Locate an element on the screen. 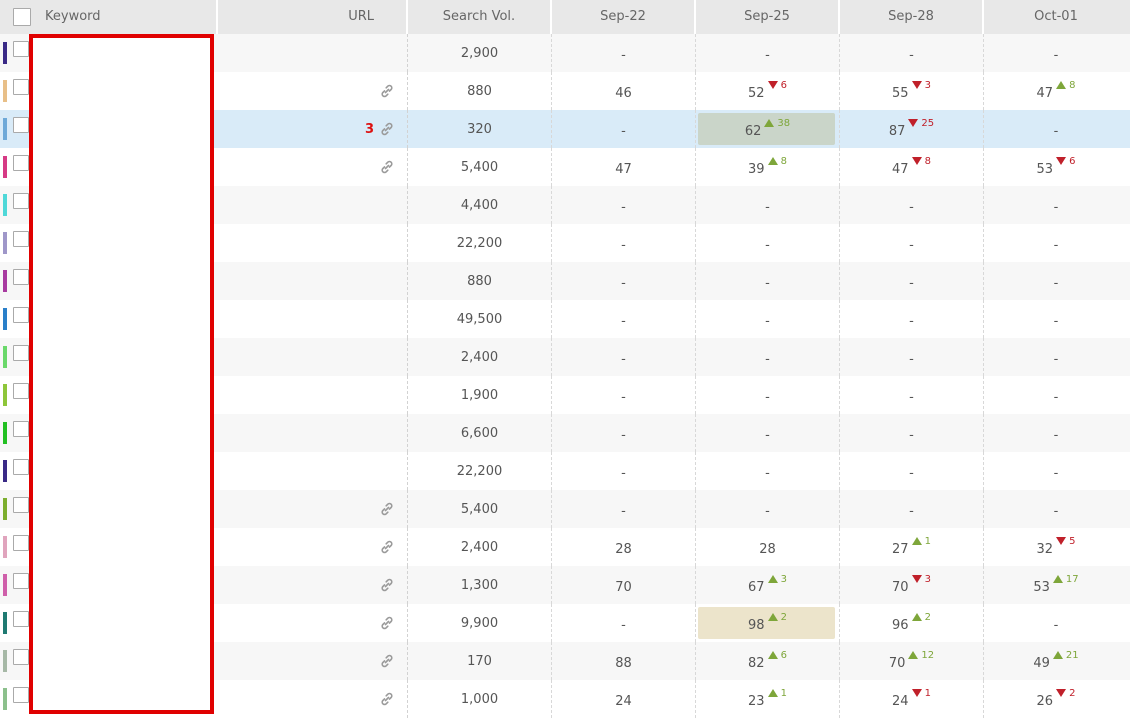 The height and width of the screenshot is (718, 1130). select-all-checkbox is located at coordinates (22, 17).